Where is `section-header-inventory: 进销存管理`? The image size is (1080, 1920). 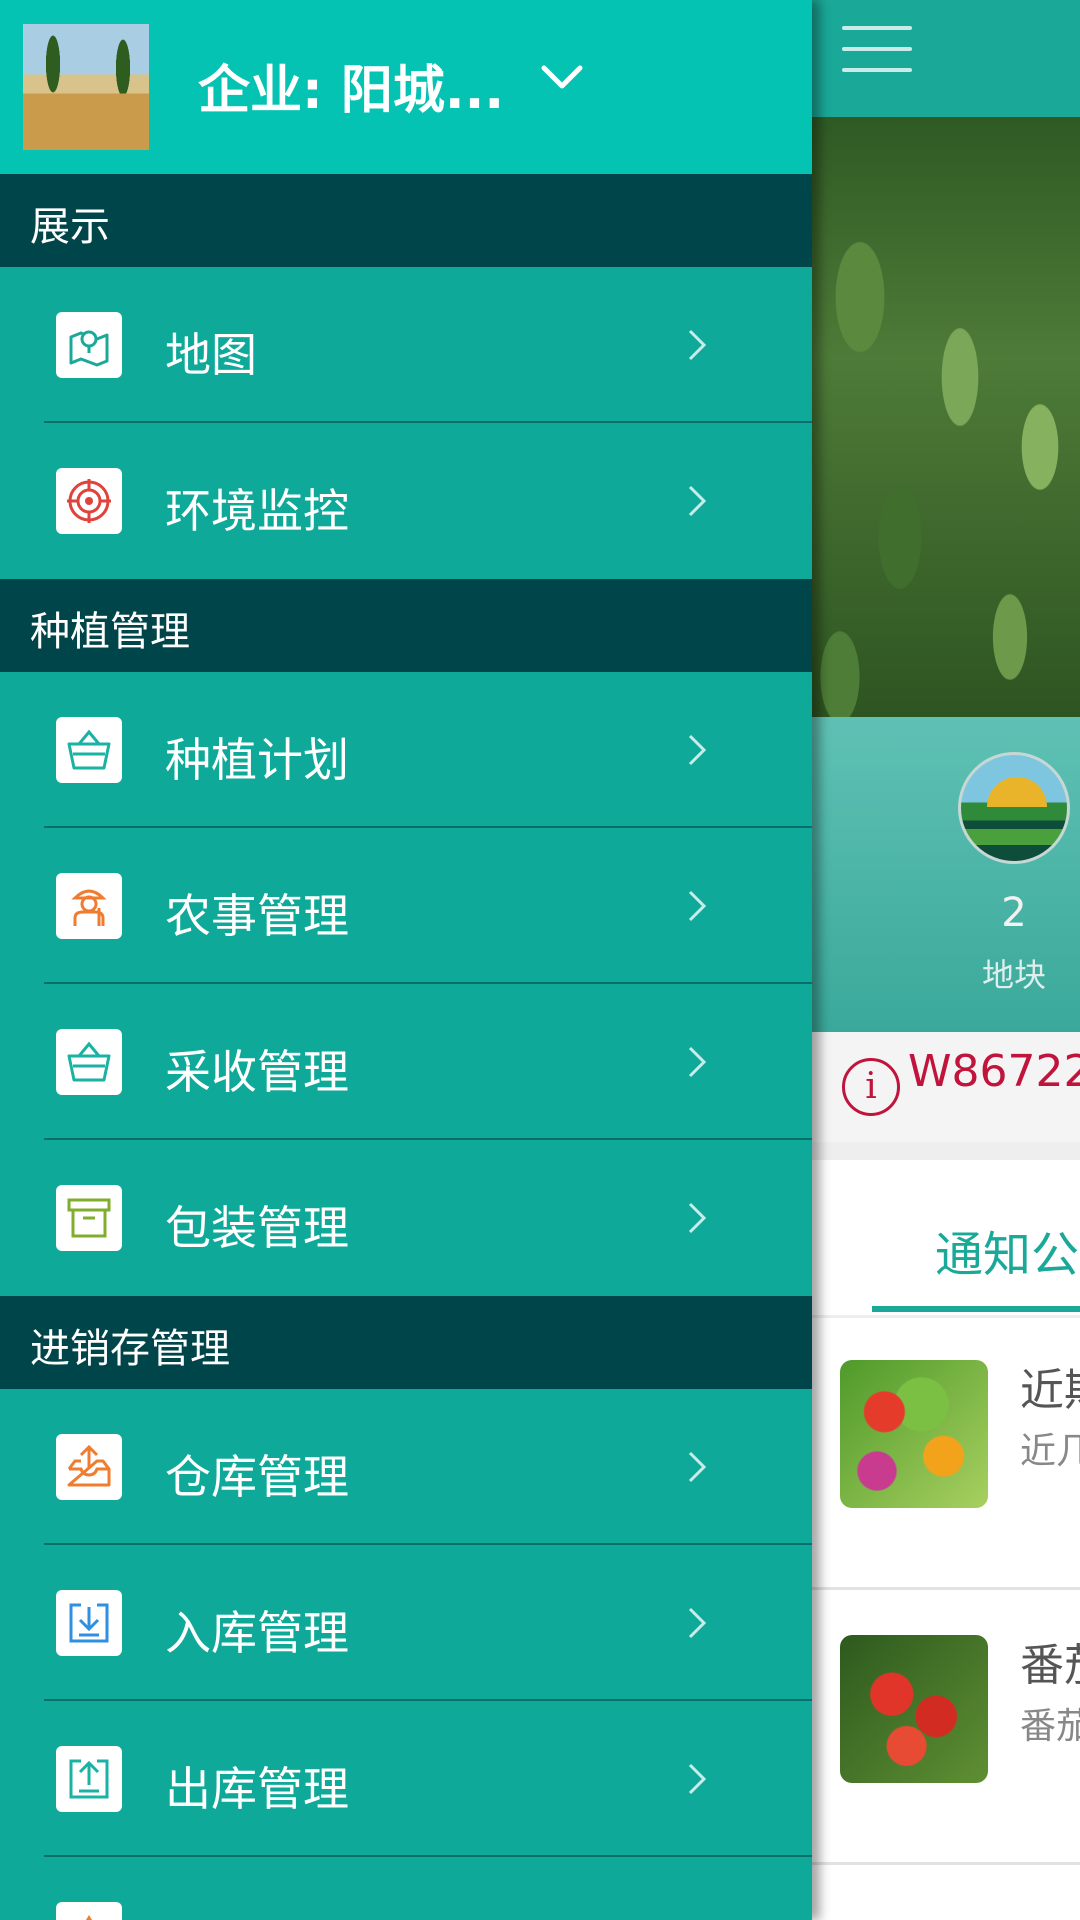 section-header-inventory: 进销存管理 is located at coordinates (406, 1342).